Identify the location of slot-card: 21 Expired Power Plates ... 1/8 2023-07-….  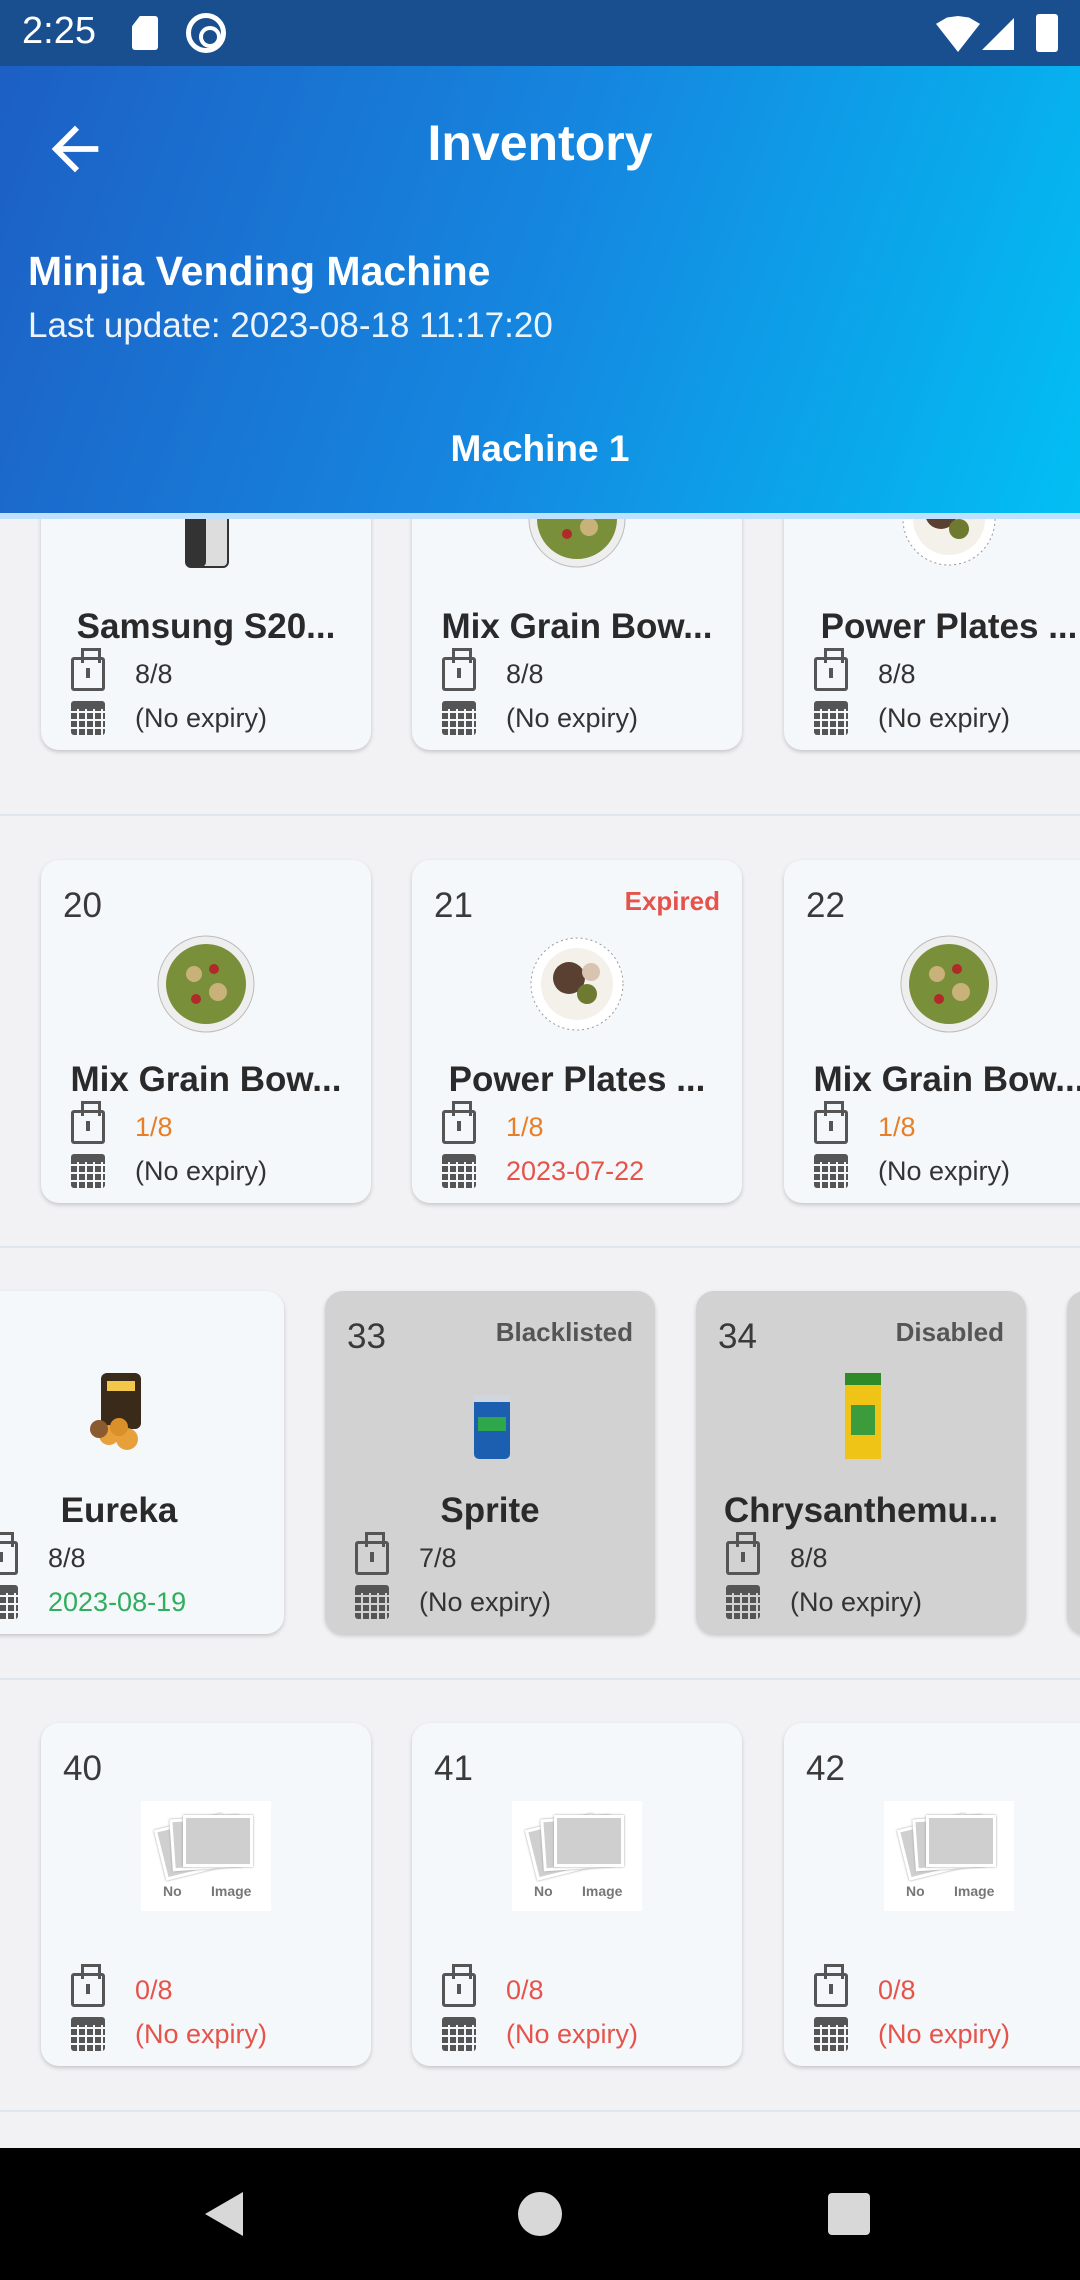
(577, 1031).